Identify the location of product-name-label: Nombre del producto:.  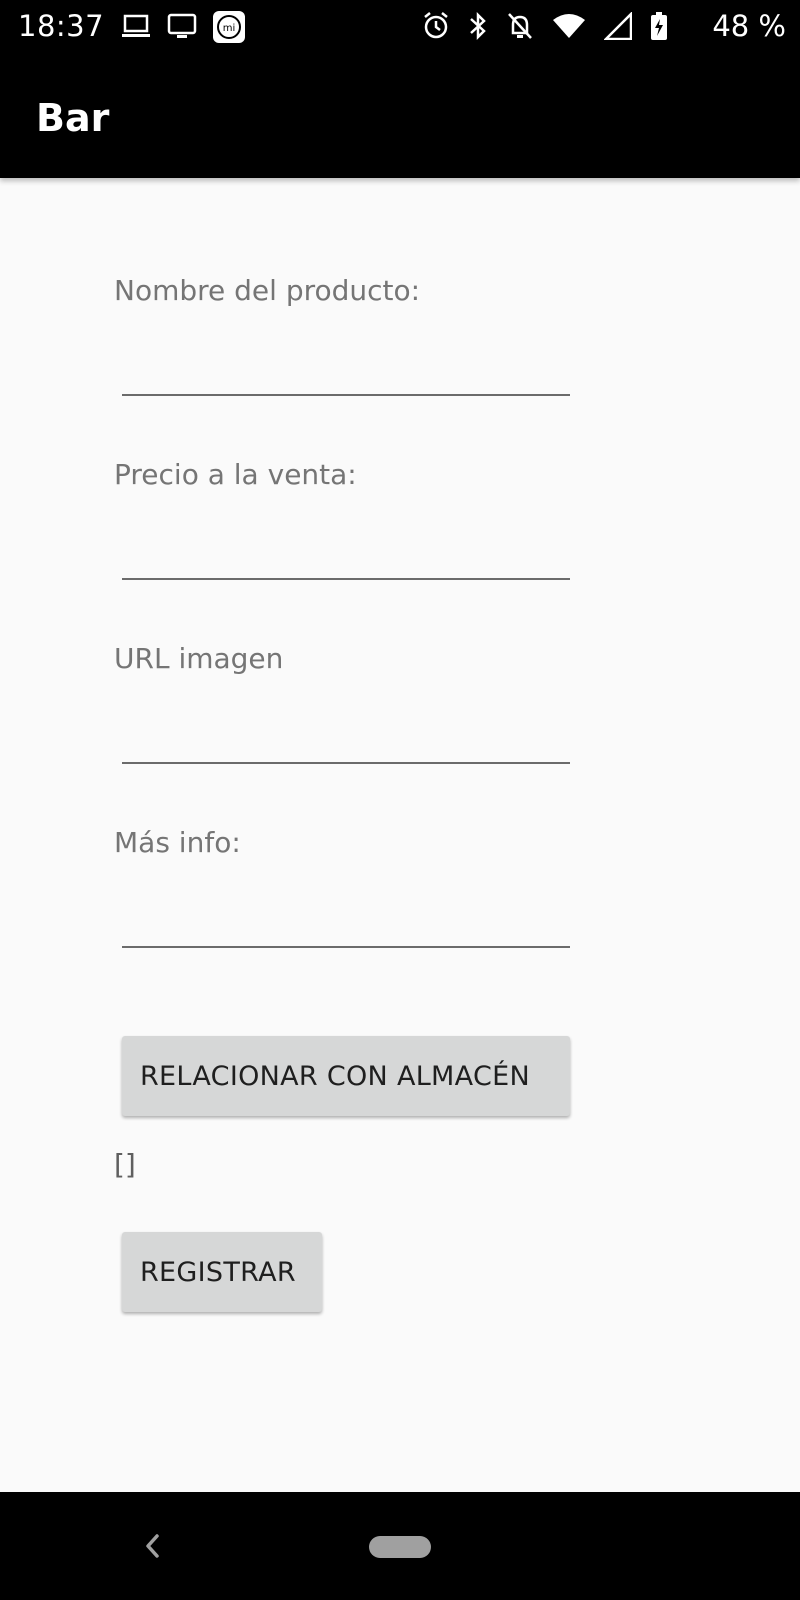
(267, 290).